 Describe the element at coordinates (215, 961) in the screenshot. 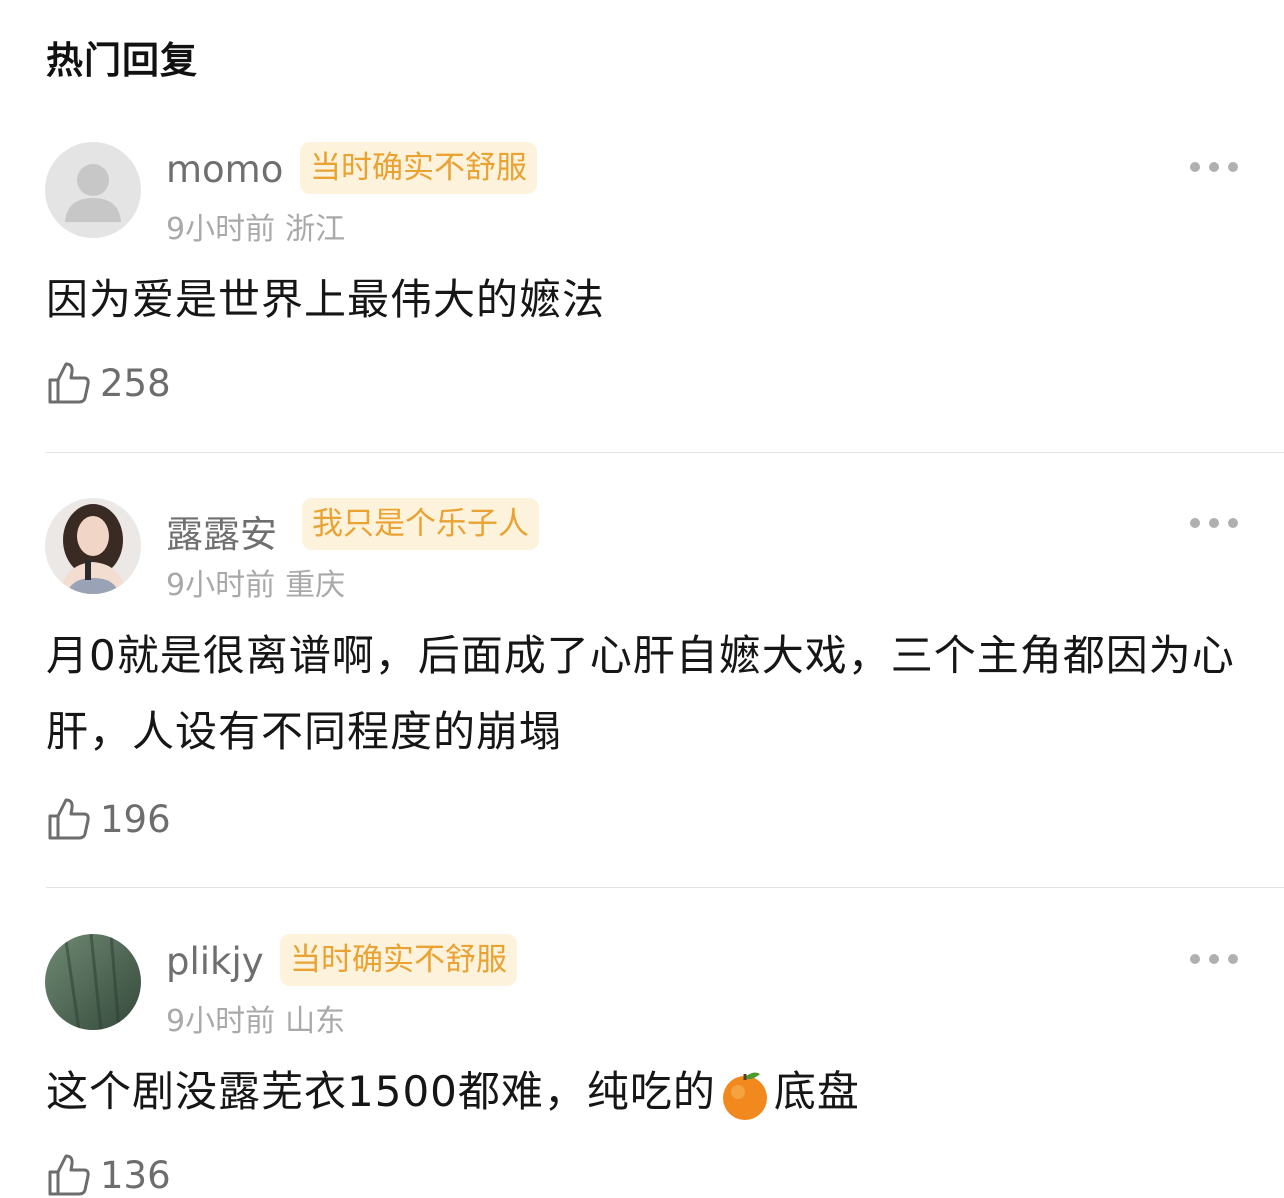

I see `username: plikjy` at that location.